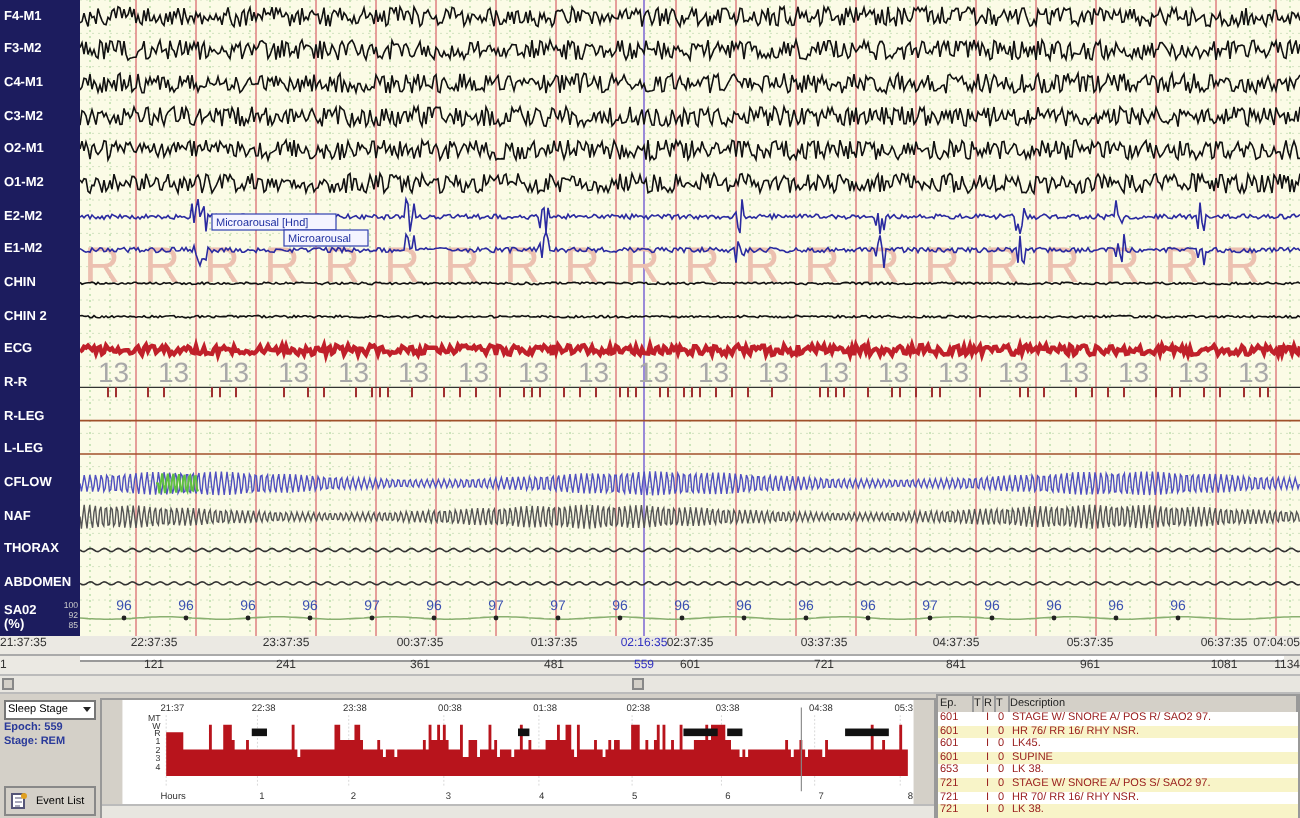  I want to click on list-icon, so click(19, 801).